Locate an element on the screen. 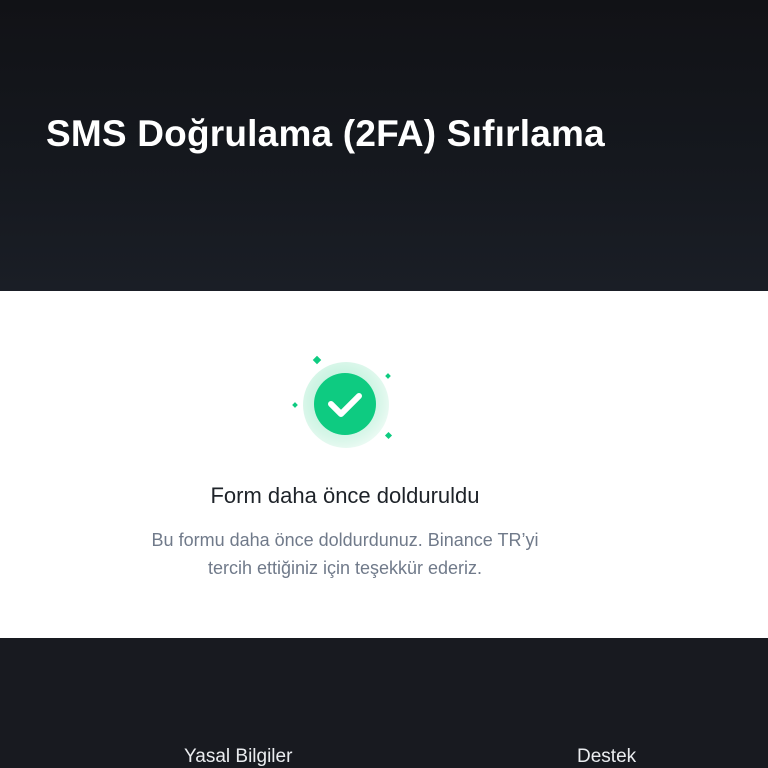 The image size is (768, 768). footer-link-support: Destek is located at coordinates (606, 757).